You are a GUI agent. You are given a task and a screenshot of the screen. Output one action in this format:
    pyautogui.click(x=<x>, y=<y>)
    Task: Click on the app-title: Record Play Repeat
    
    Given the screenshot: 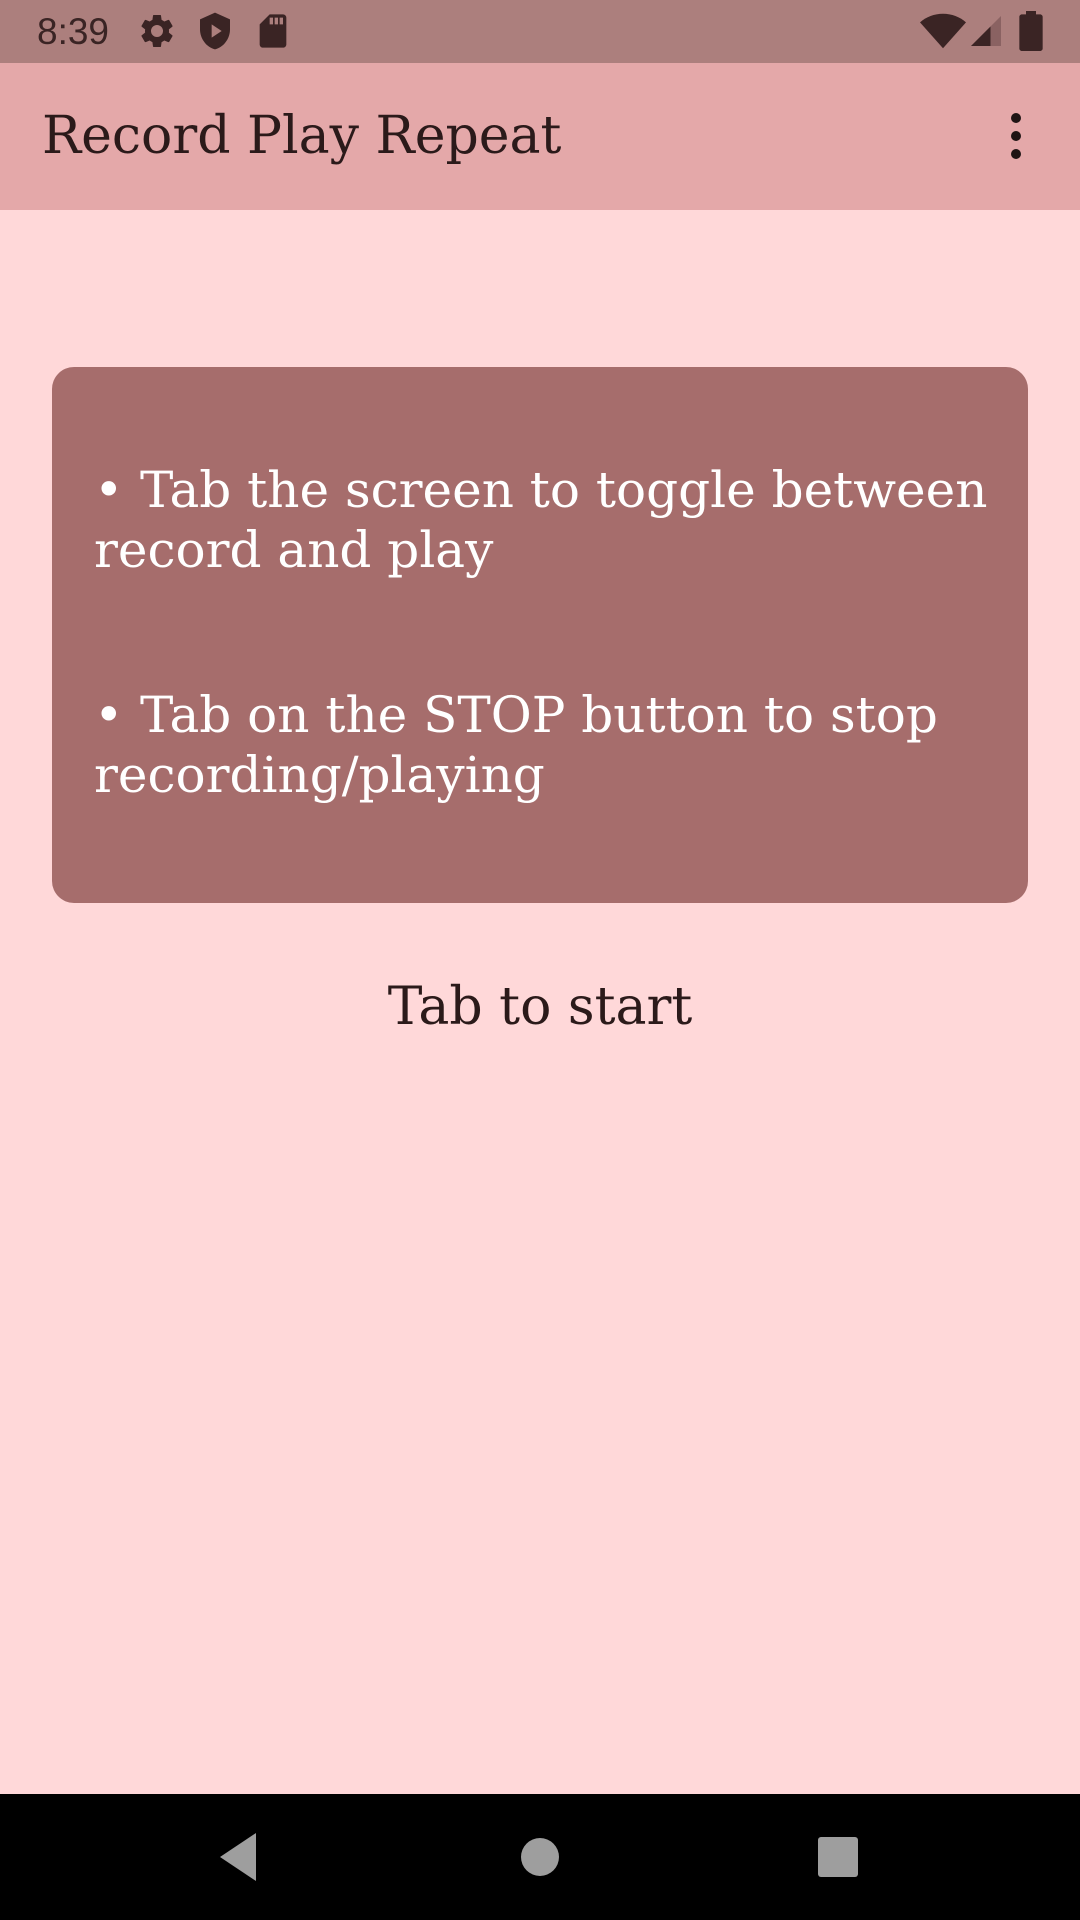 What is the action you would take?
    pyautogui.click(x=302, y=136)
    